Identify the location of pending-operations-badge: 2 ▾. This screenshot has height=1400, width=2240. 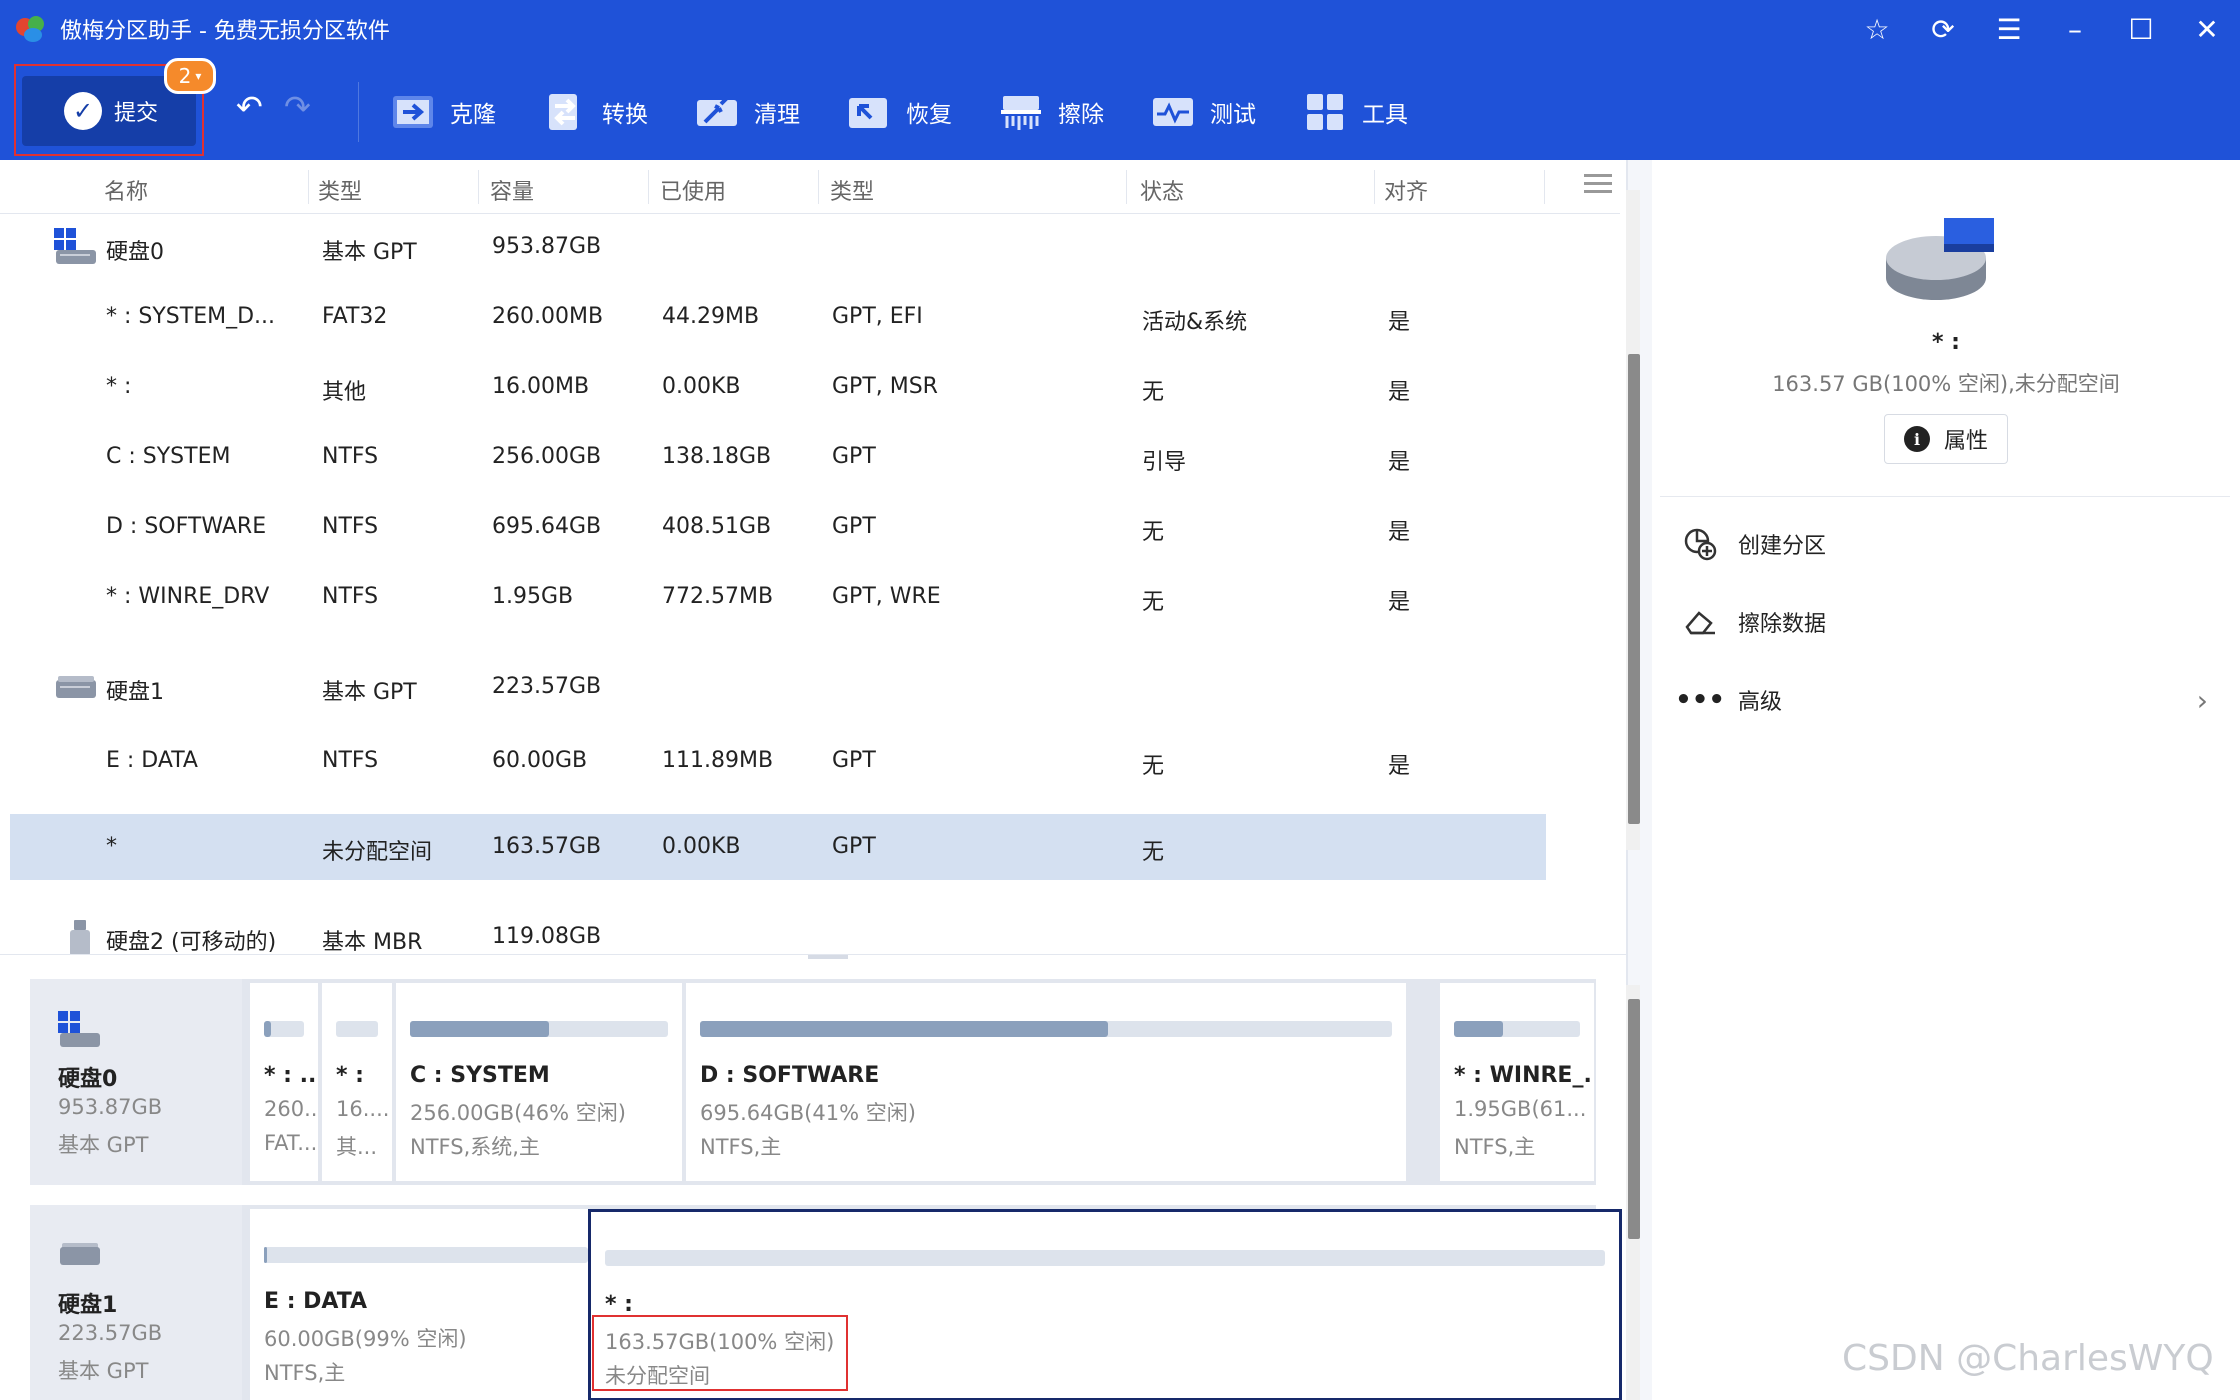
(190, 76).